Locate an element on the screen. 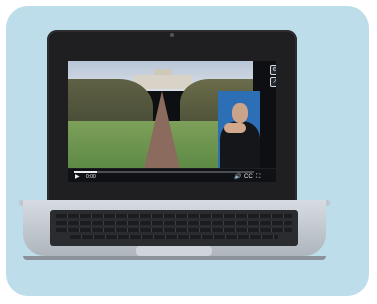  webcam-icon is located at coordinates (172, 35).